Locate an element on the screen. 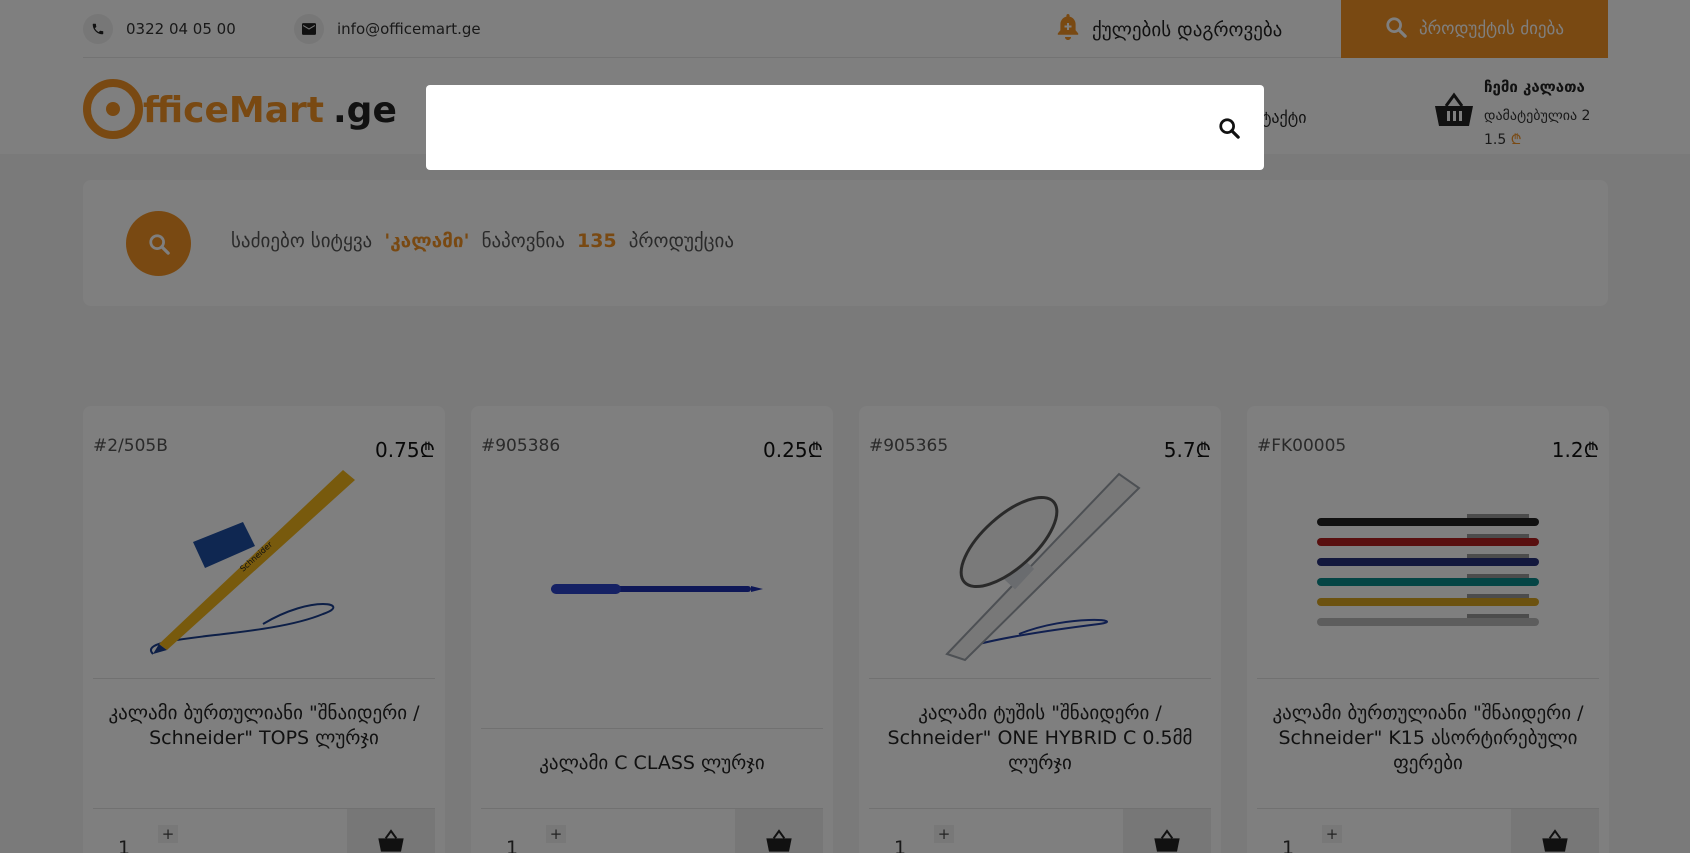 This screenshot has width=1690, height=853. search-modal is located at coordinates (845, 127).